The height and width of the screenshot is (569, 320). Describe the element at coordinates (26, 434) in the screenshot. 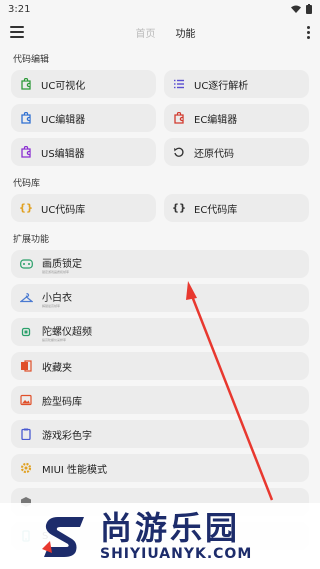

I see `clipboard-icon` at that location.